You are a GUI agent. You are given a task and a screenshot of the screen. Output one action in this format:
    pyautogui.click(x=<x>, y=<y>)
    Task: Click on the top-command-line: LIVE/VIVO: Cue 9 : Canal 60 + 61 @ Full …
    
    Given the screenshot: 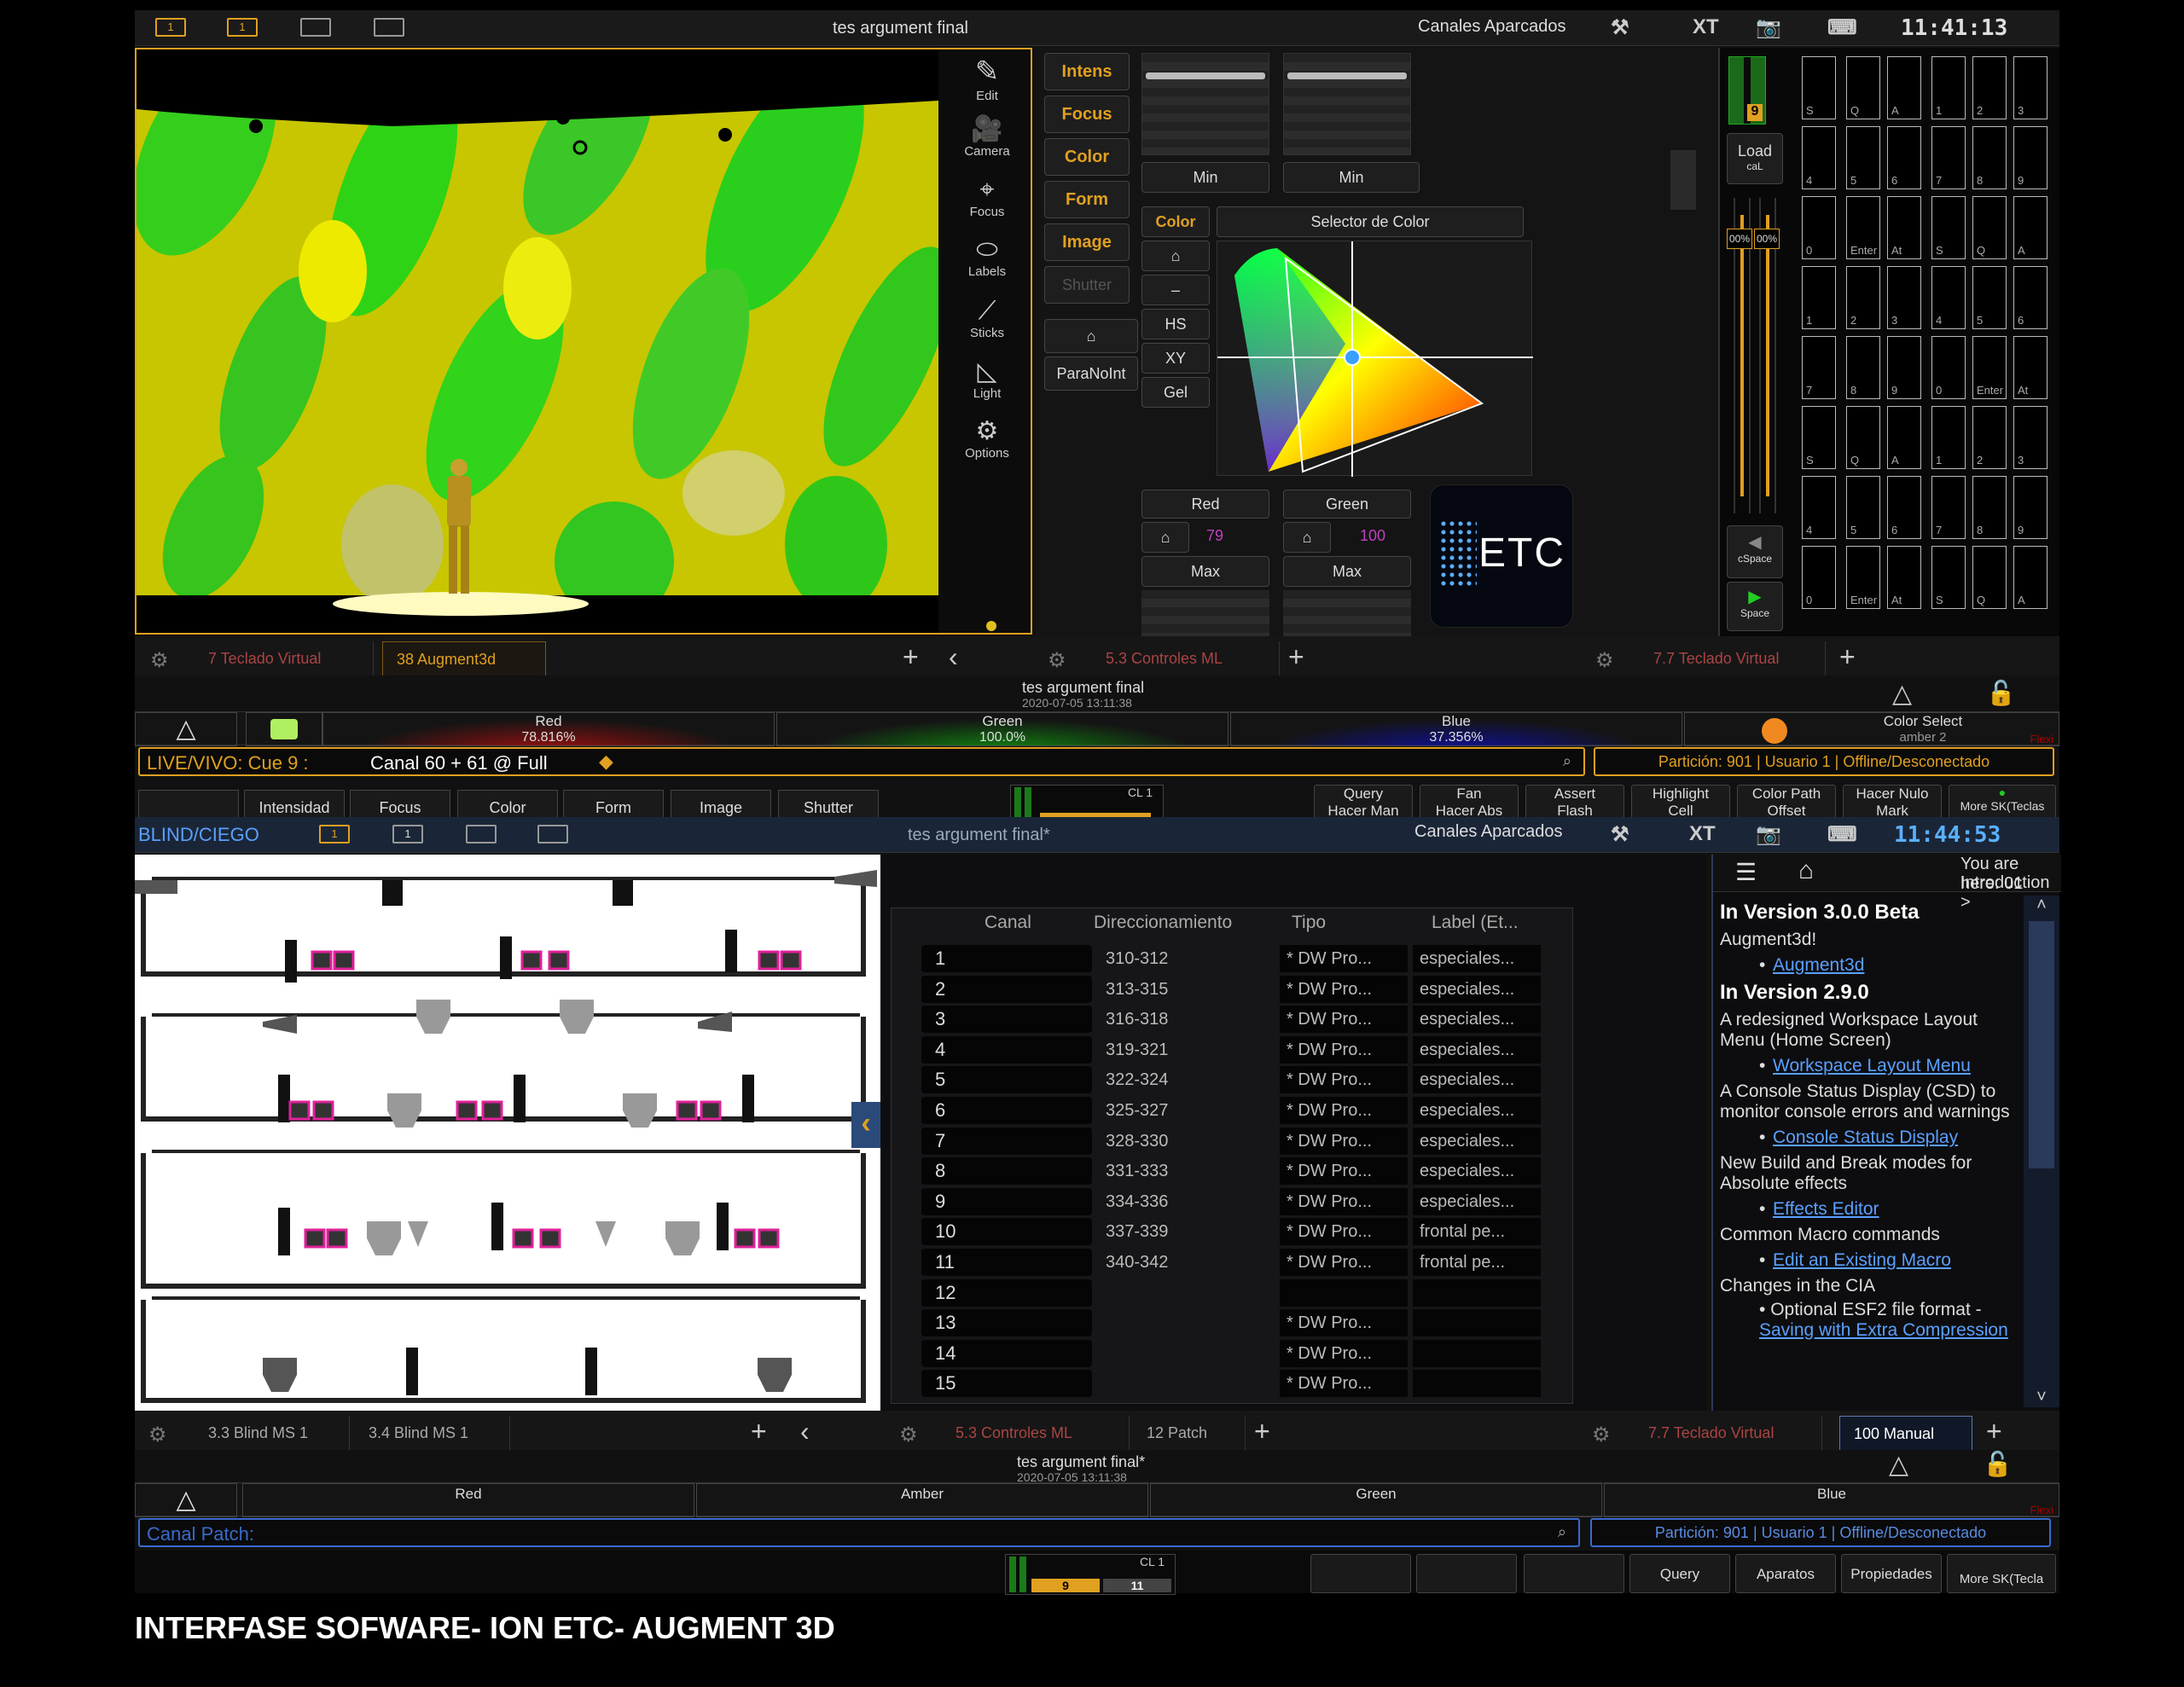 What is the action you would take?
    pyautogui.click(x=862, y=762)
    